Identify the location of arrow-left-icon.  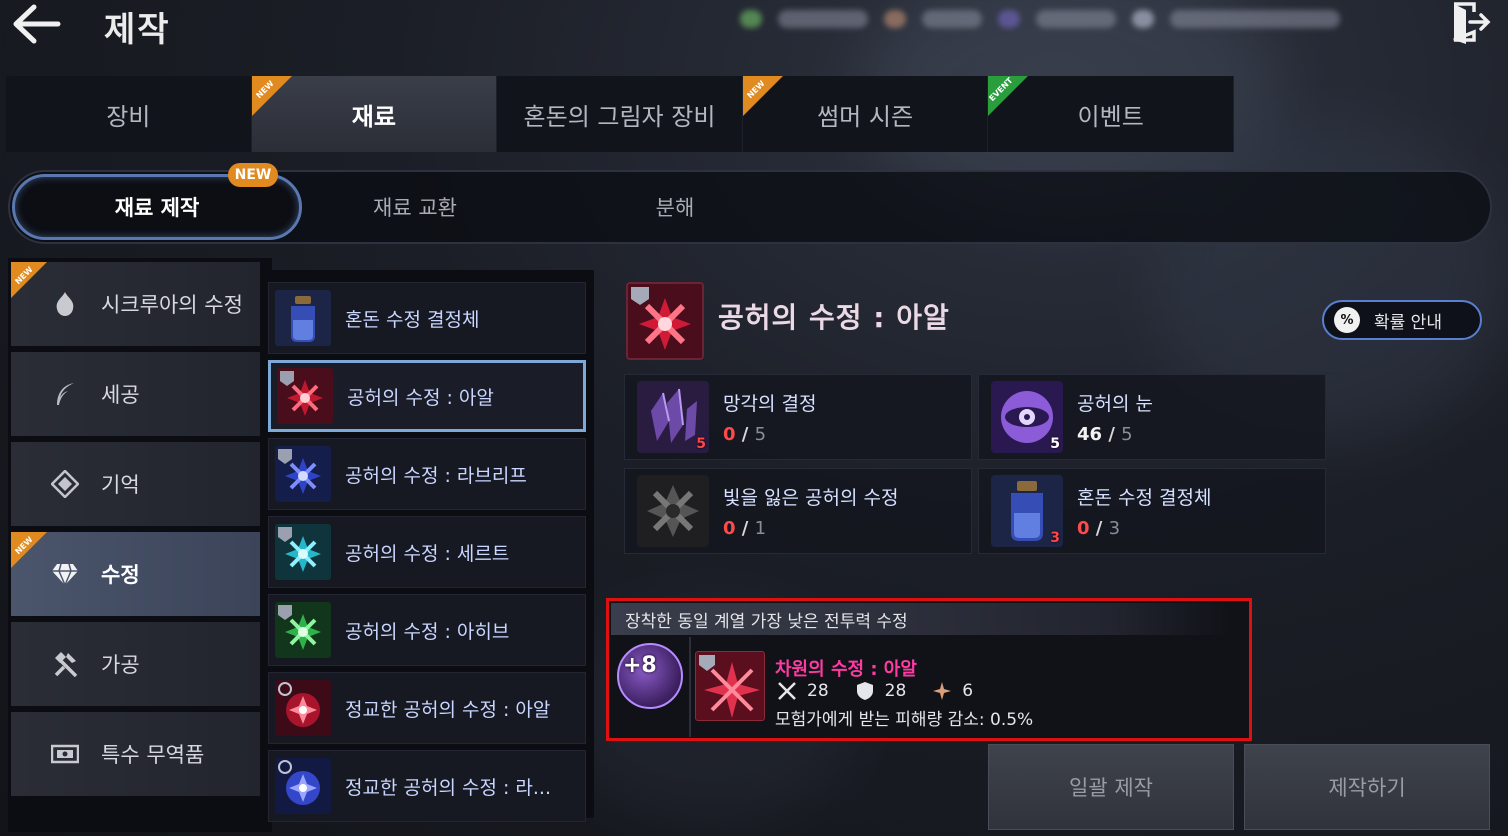
(37, 24).